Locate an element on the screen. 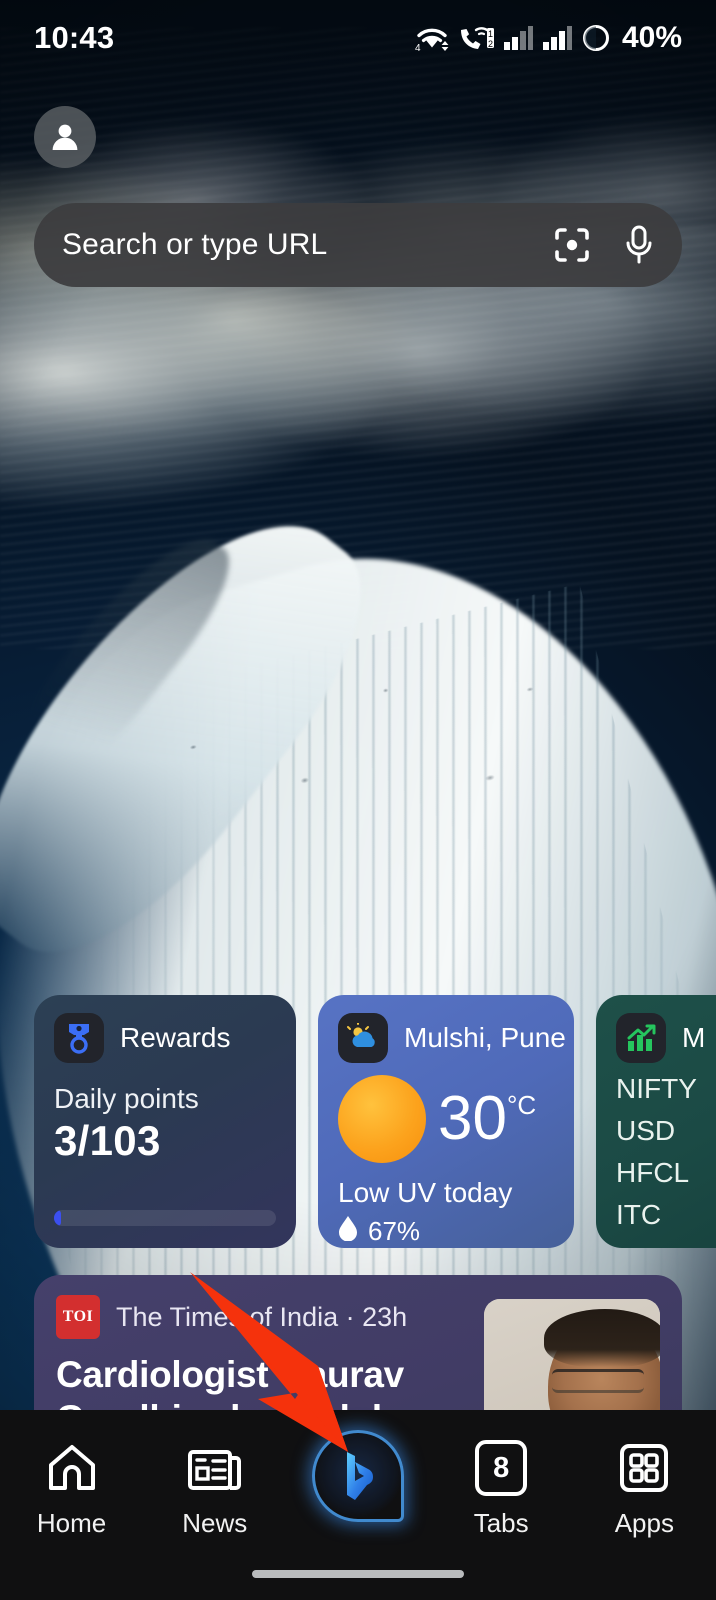 This screenshot has width=716, height=1600. toi-logo-icon: TOI is located at coordinates (78, 1317).